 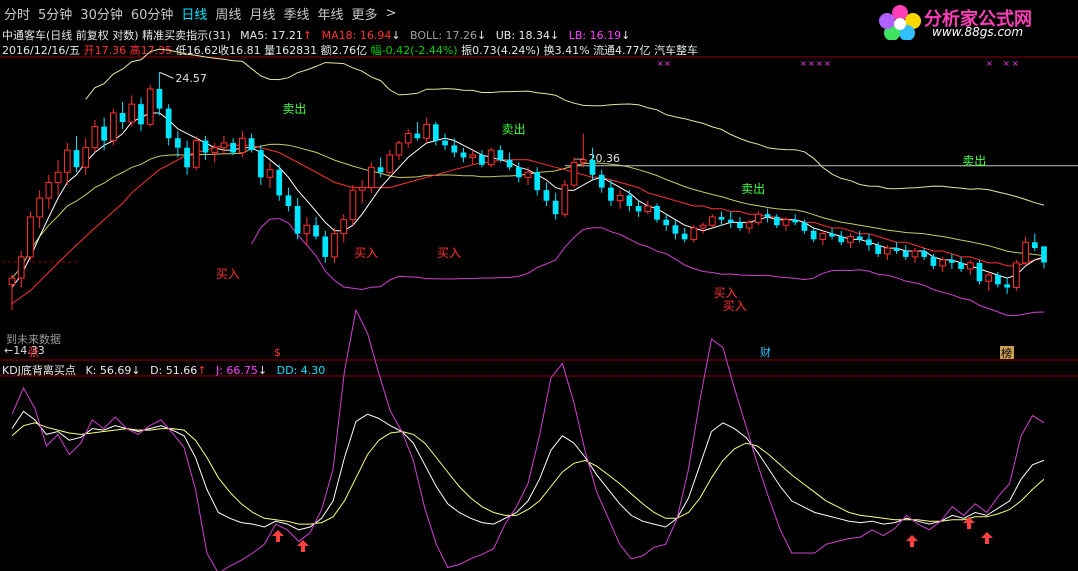 What do you see at coordinates (648, 267) in the screenshot?
I see `boll-lower-line` at bounding box center [648, 267].